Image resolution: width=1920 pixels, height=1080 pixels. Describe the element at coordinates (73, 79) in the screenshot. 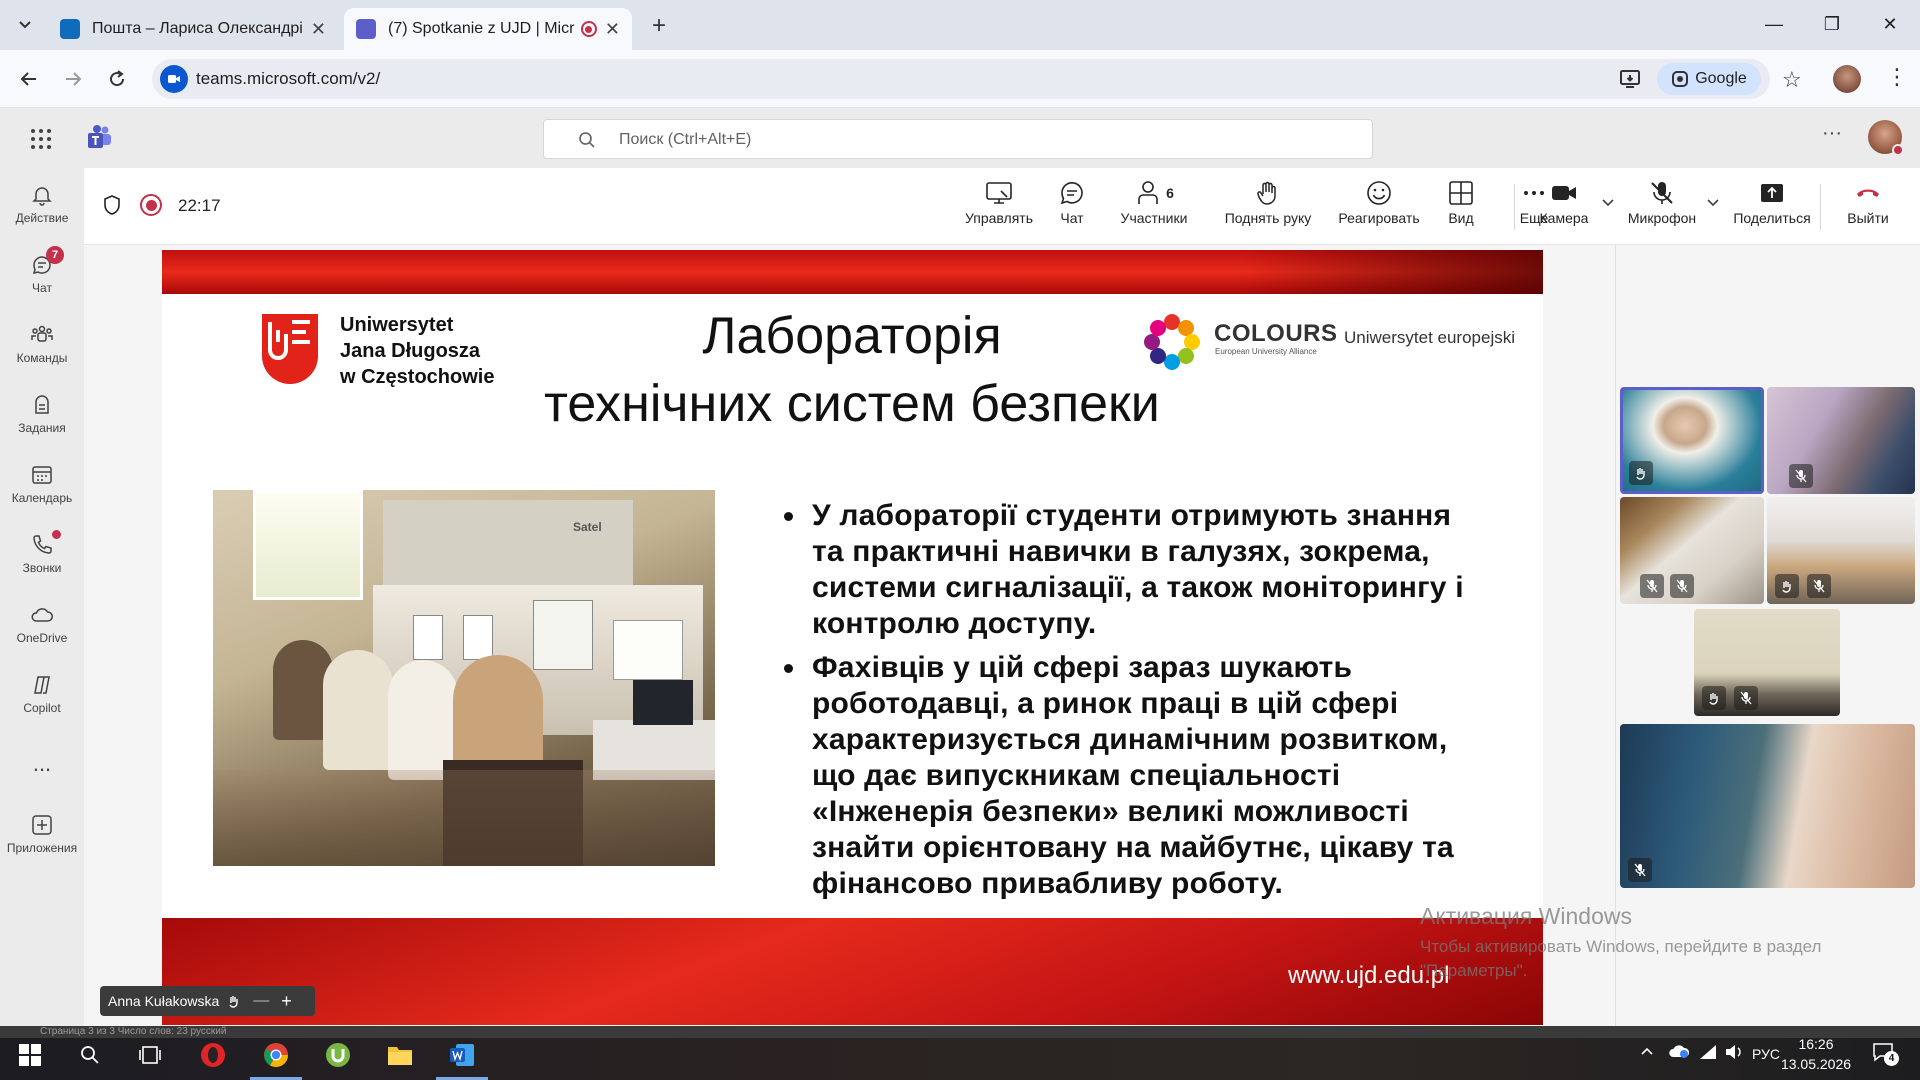

I see `forward-button` at that location.